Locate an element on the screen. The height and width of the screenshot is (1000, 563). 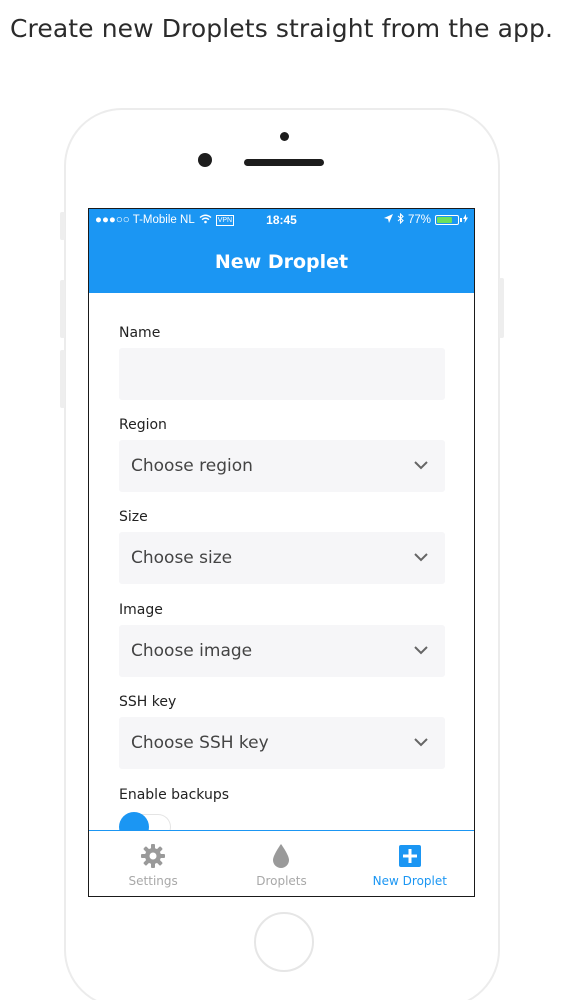
nav-bar: New Droplet is located at coordinates (281, 262).